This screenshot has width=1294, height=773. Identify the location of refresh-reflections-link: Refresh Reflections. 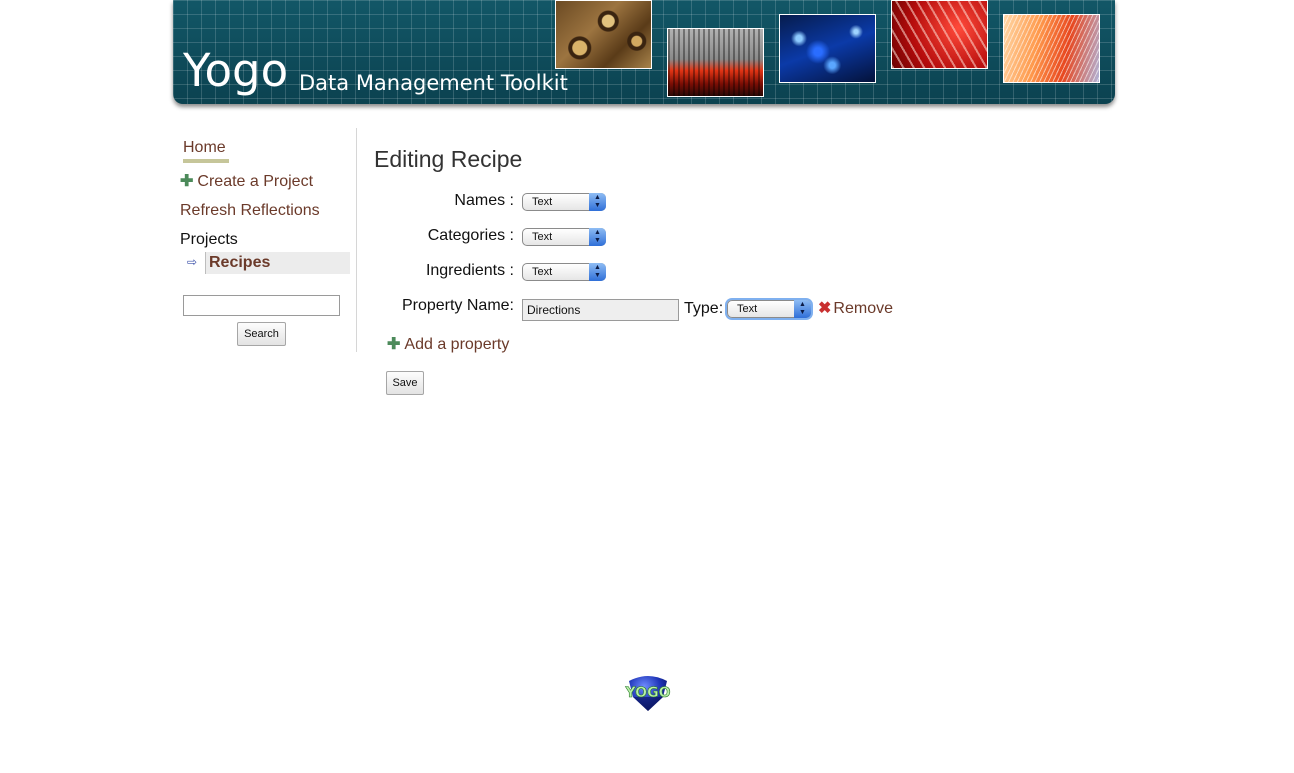
(250, 211).